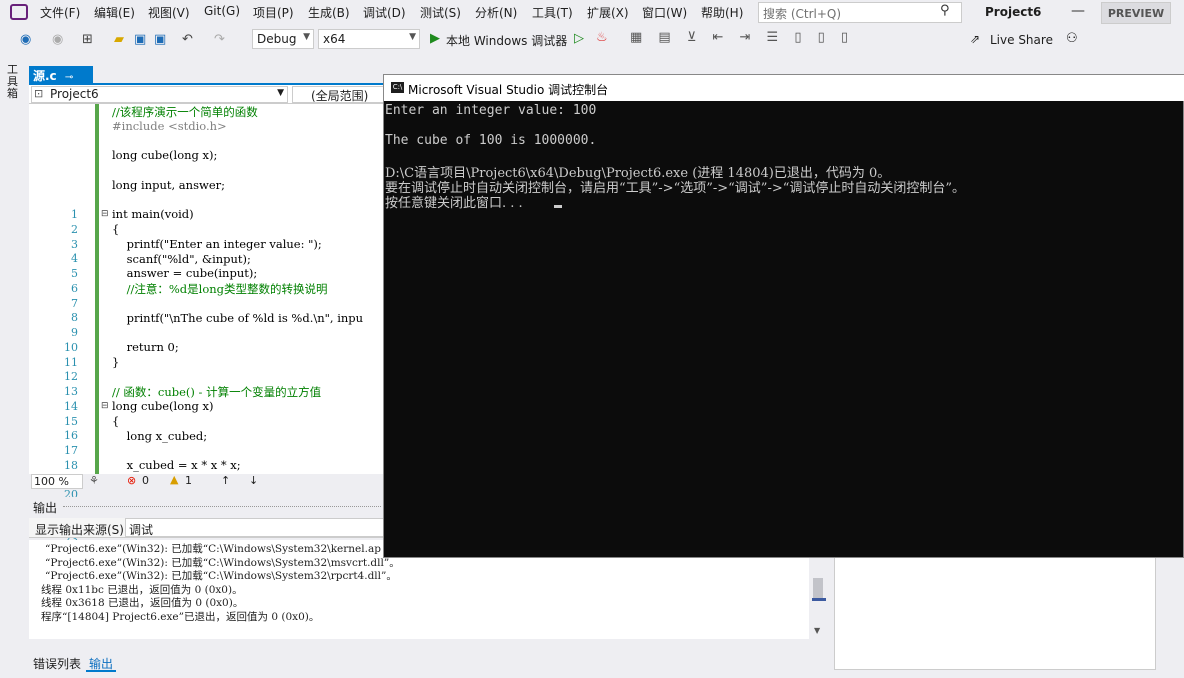 This screenshot has width=1184, height=678. What do you see at coordinates (491, 140) in the screenshot?
I see `console-line: The cube of 100 is 1000000.` at bounding box center [491, 140].